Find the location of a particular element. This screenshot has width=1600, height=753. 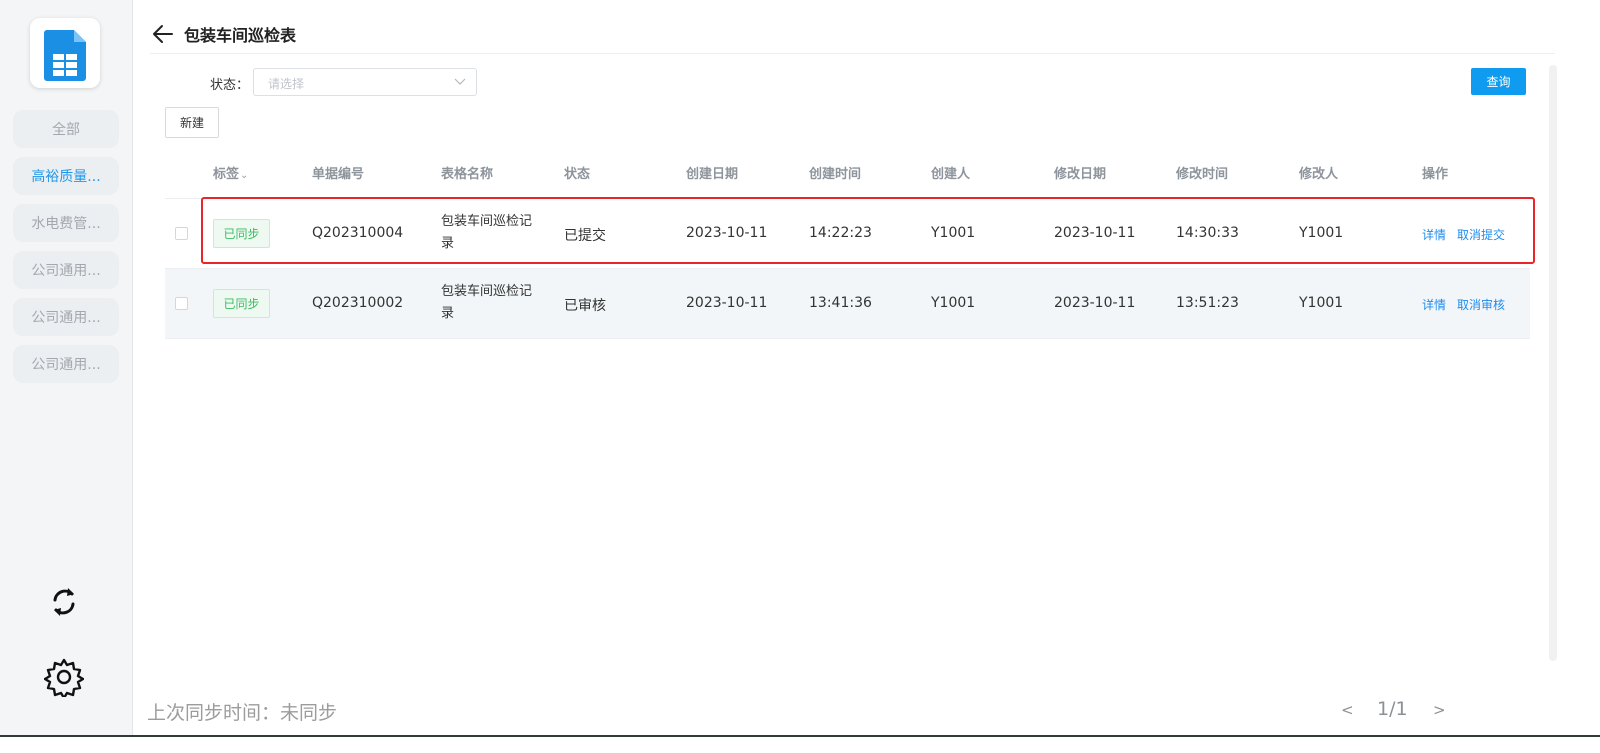

header-divider is located at coordinates (852, 53).